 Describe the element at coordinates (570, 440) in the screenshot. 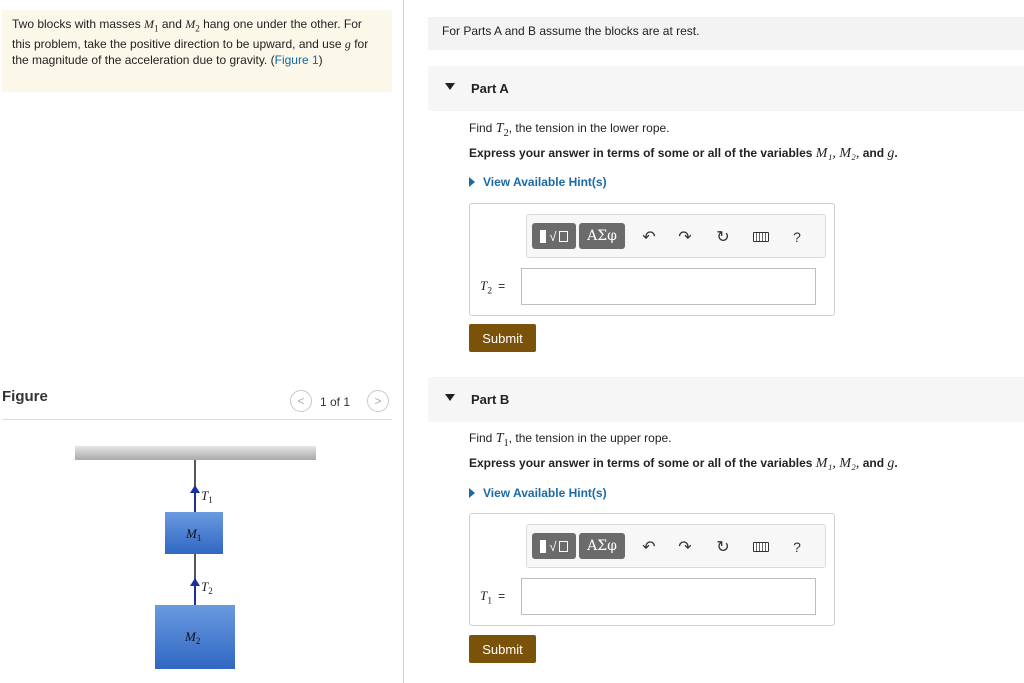

I see `part-b-question: Find T1, the tension in the upper rope.` at that location.